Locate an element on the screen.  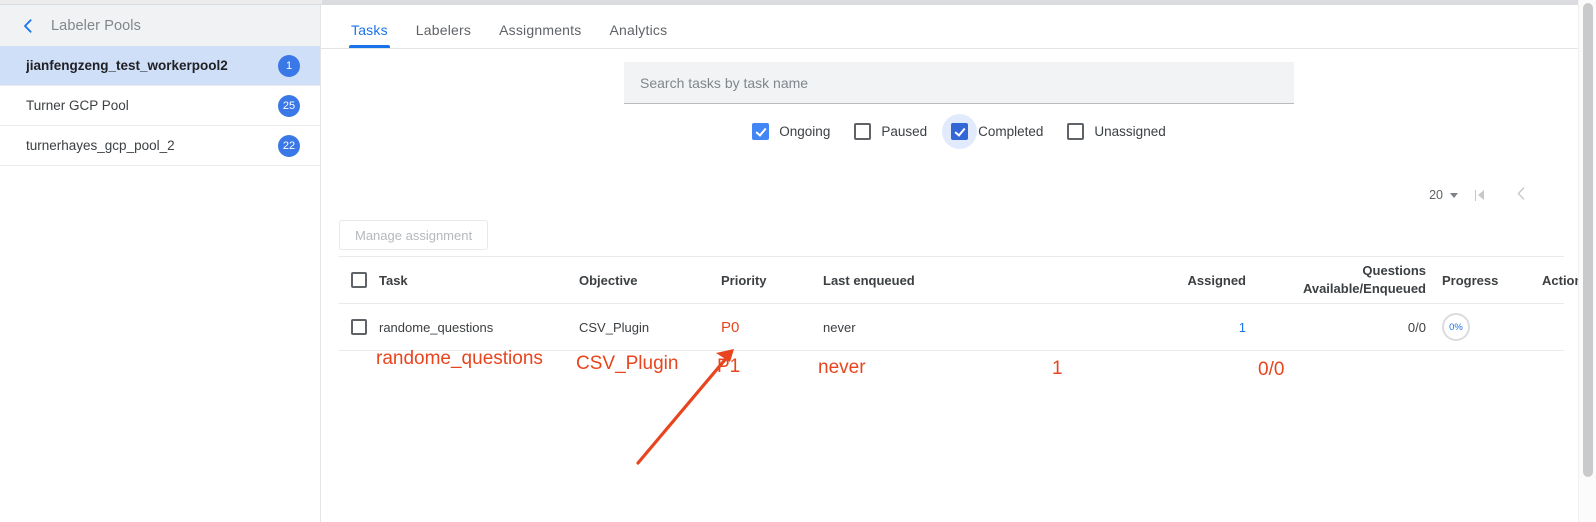
sidebar-top-edge-strip is located at coordinates (161, 2).